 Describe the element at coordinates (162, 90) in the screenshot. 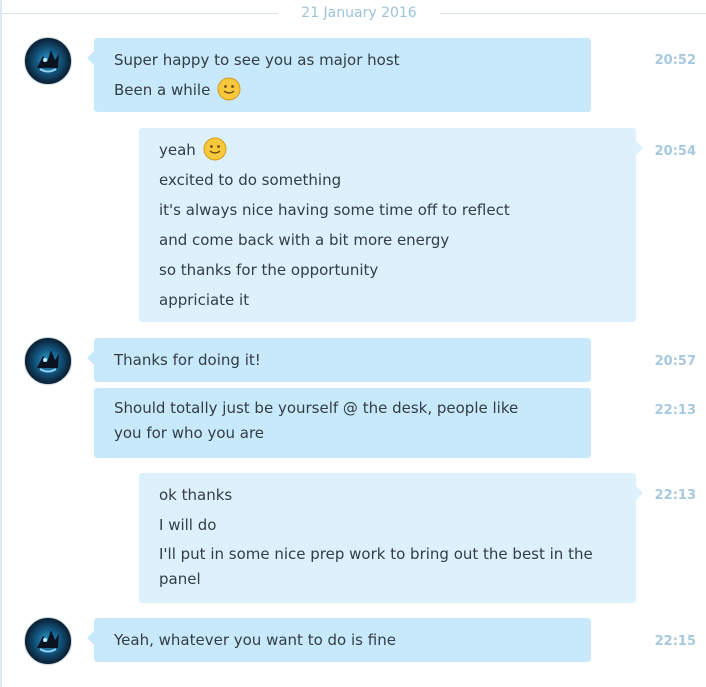

I see `message-text: Been a while` at that location.